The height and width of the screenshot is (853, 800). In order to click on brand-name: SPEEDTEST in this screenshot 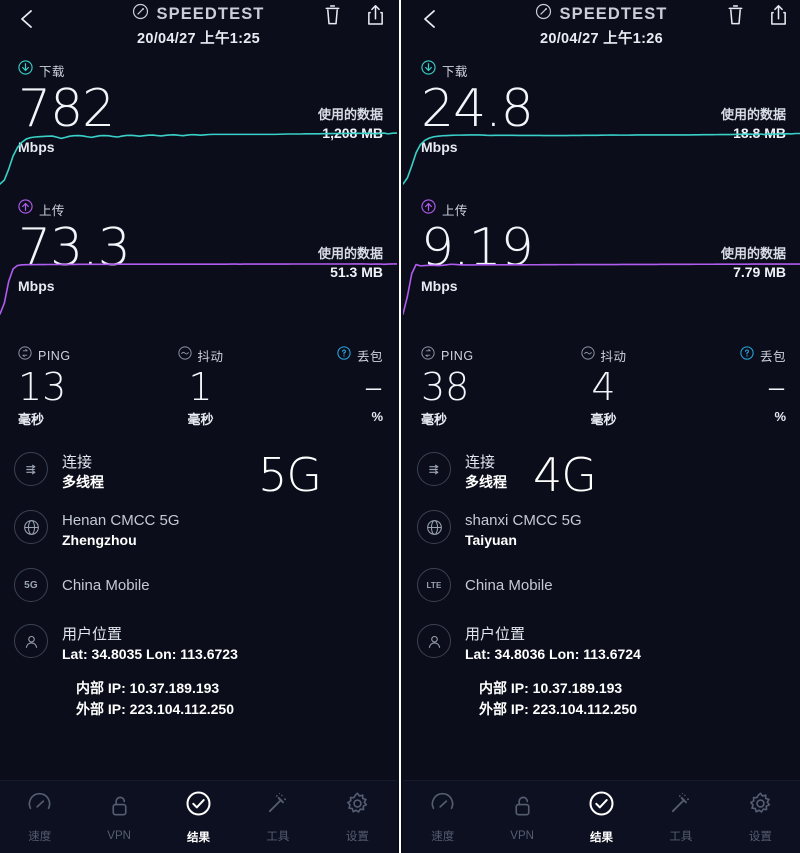, I will do `click(613, 13)`.